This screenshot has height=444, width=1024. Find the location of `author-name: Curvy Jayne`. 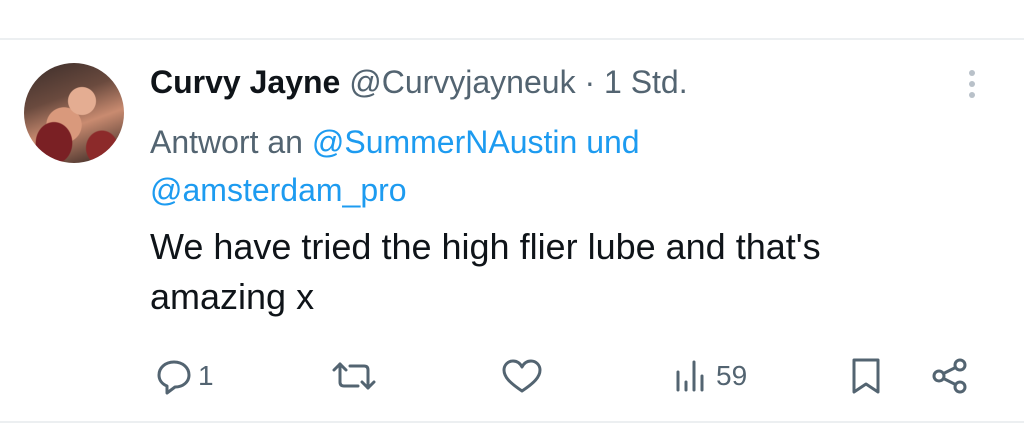

author-name: Curvy Jayne is located at coordinates (245, 82).